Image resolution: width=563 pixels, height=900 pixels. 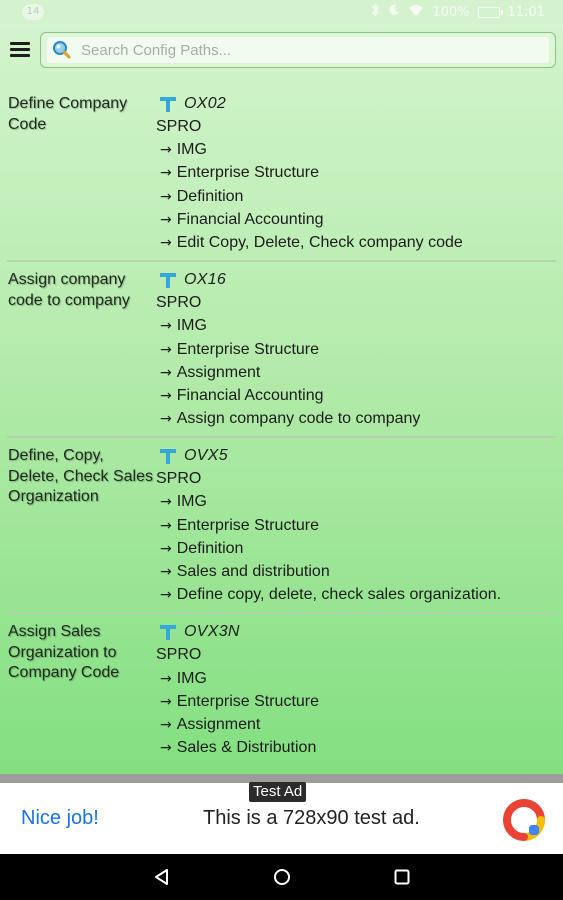 I want to click on search-bar, so click(x=298, y=50).